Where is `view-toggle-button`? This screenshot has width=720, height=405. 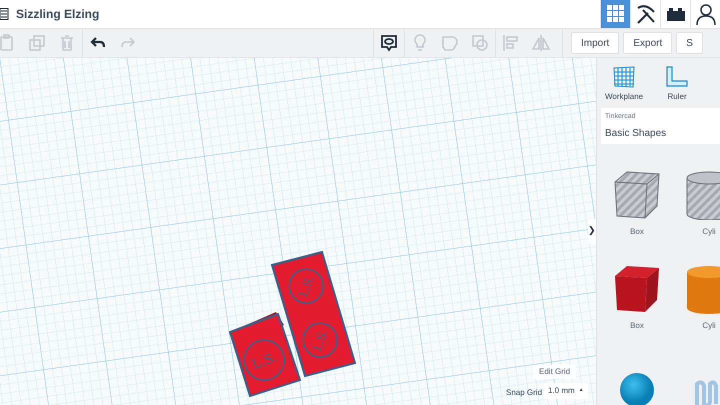 view-toggle-button is located at coordinates (615, 14).